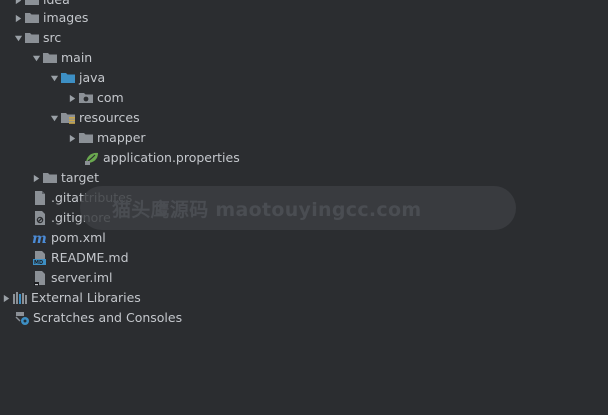 The image size is (608, 415). What do you see at coordinates (40, 278) in the screenshot?
I see `iml-file-icon` at bounding box center [40, 278].